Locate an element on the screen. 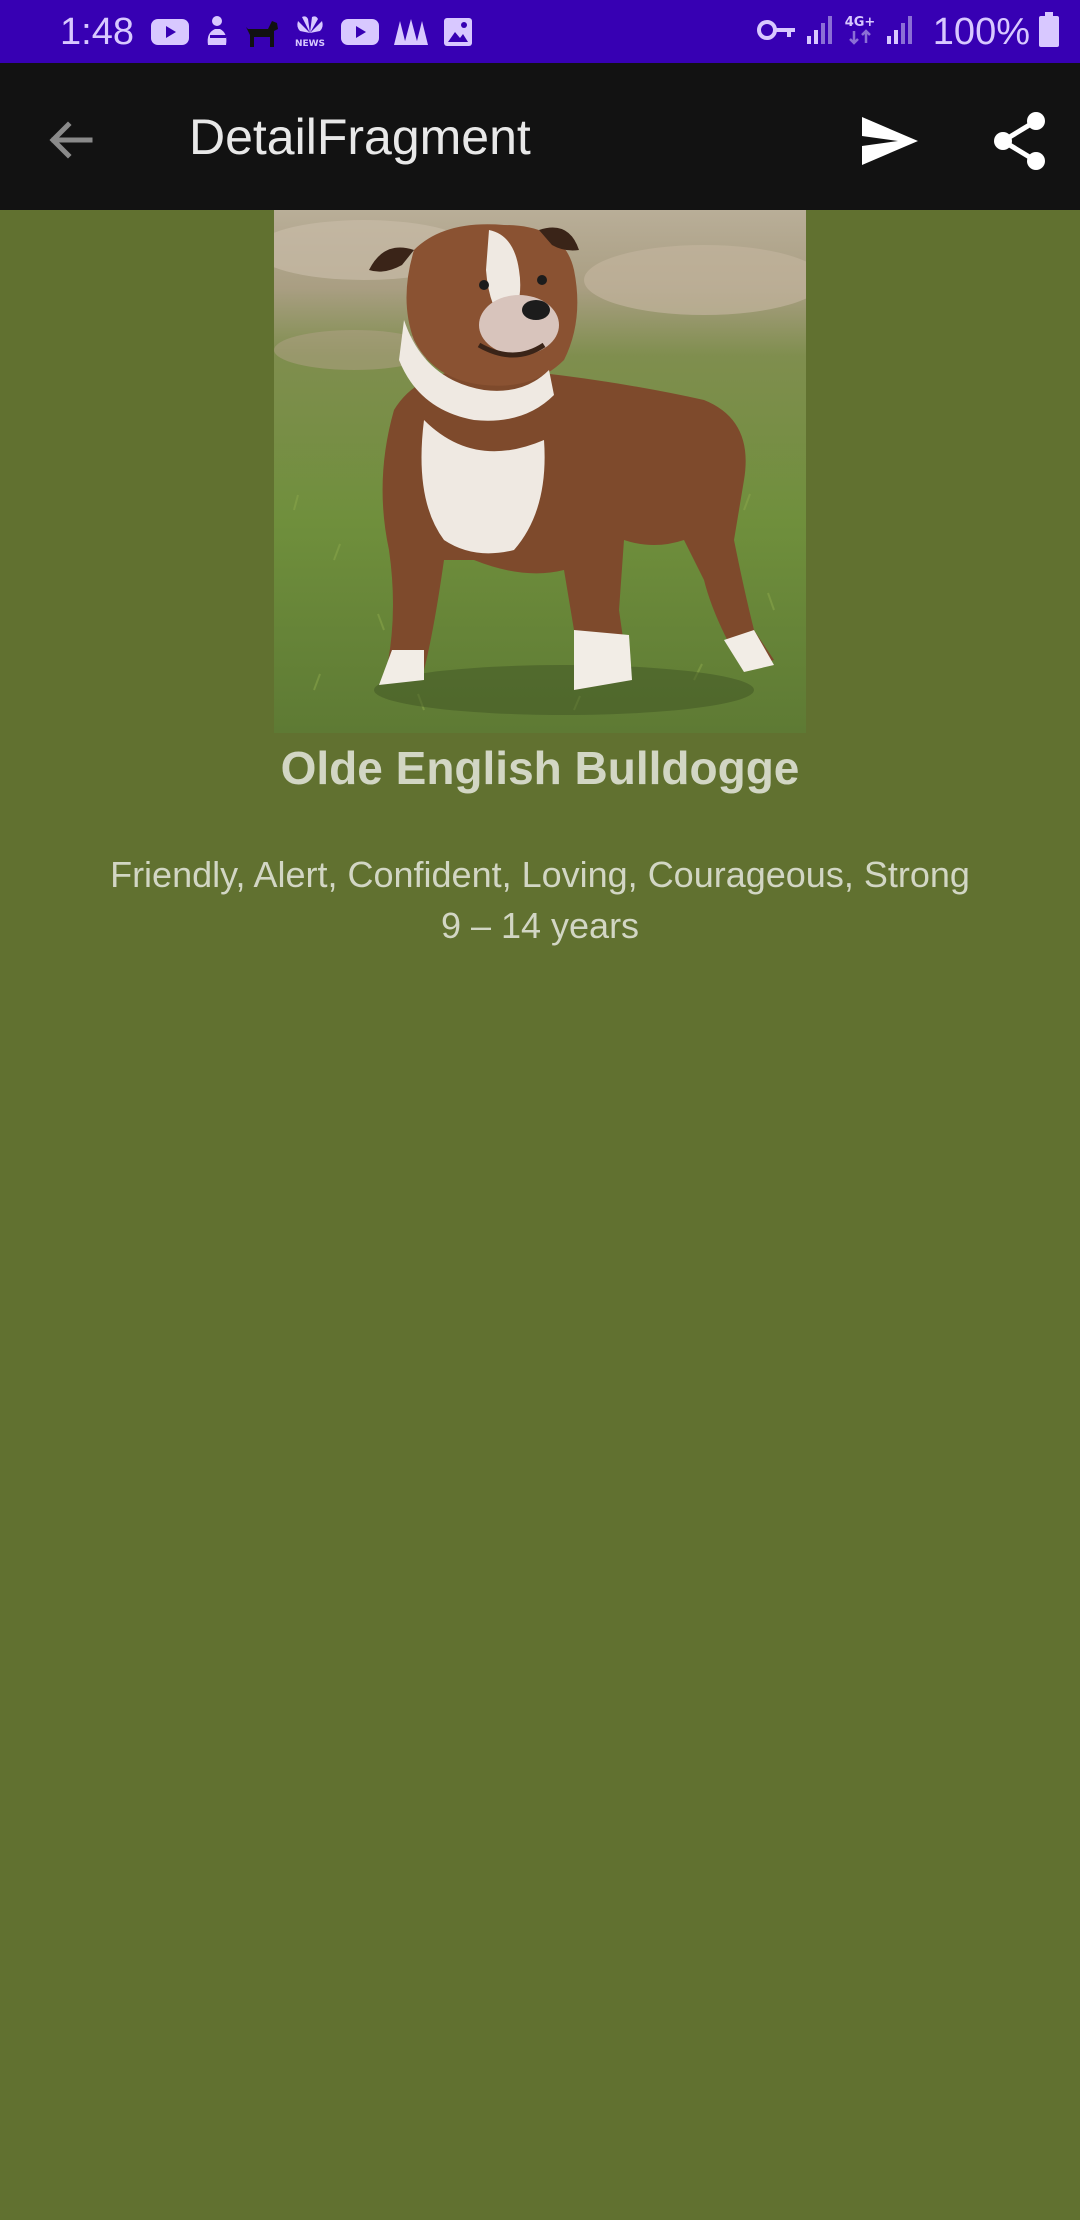 The width and height of the screenshot is (1080, 2220). breed-name: Olde English Bulldogge is located at coordinates (540, 768).